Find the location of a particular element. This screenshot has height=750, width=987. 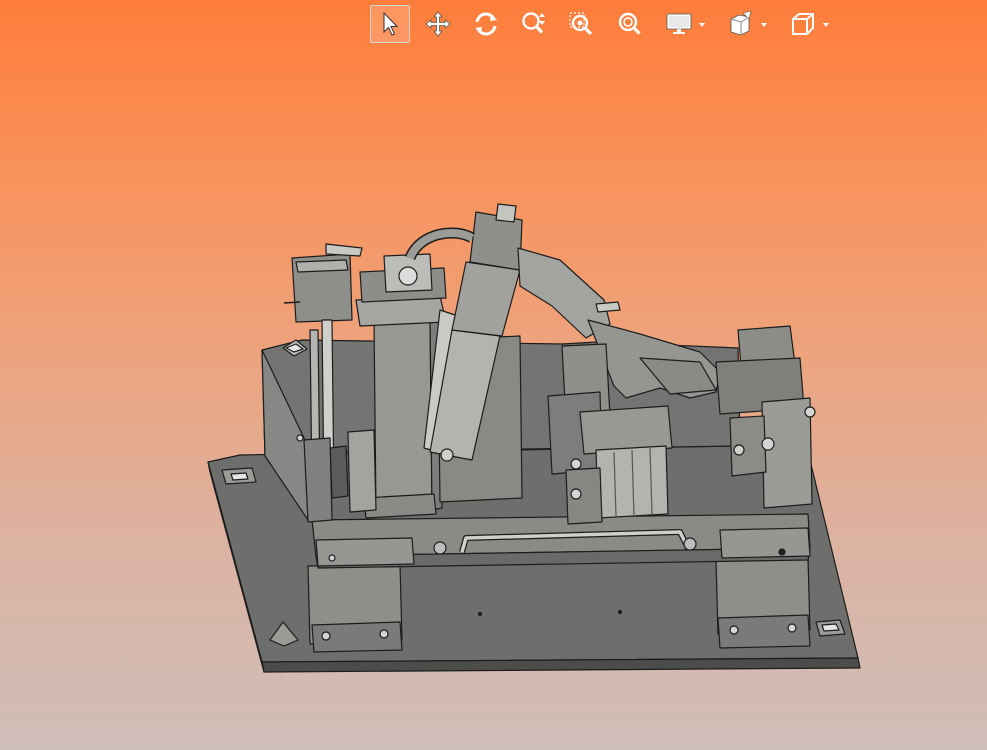

front-rail is located at coordinates (561, 541).